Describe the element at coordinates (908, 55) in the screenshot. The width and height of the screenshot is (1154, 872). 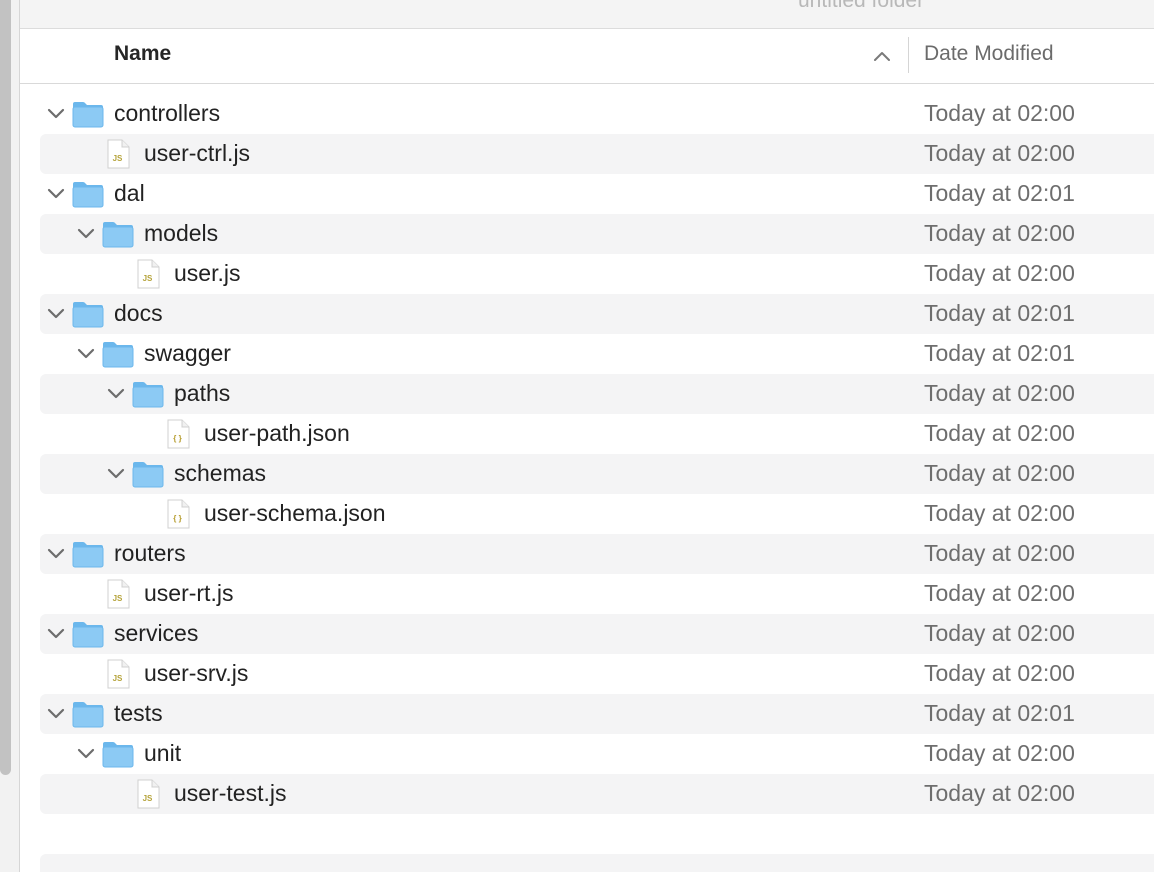
I see `column-divider` at that location.